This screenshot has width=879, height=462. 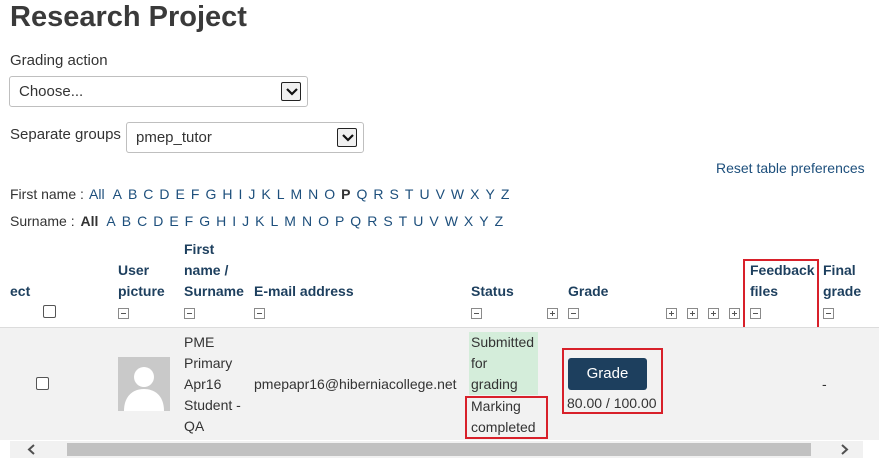 I want to click on row-select-checkbox, so click(x=42, y=383).